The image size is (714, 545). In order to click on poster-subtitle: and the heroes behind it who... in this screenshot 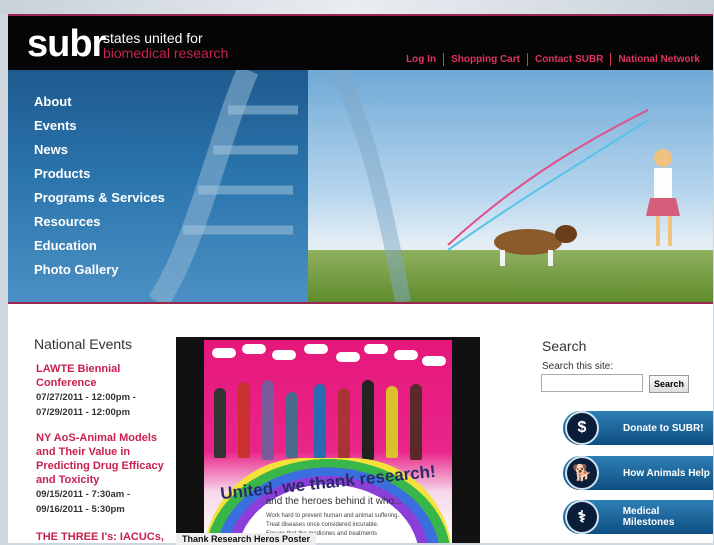, I will do `click(334, 501)`.